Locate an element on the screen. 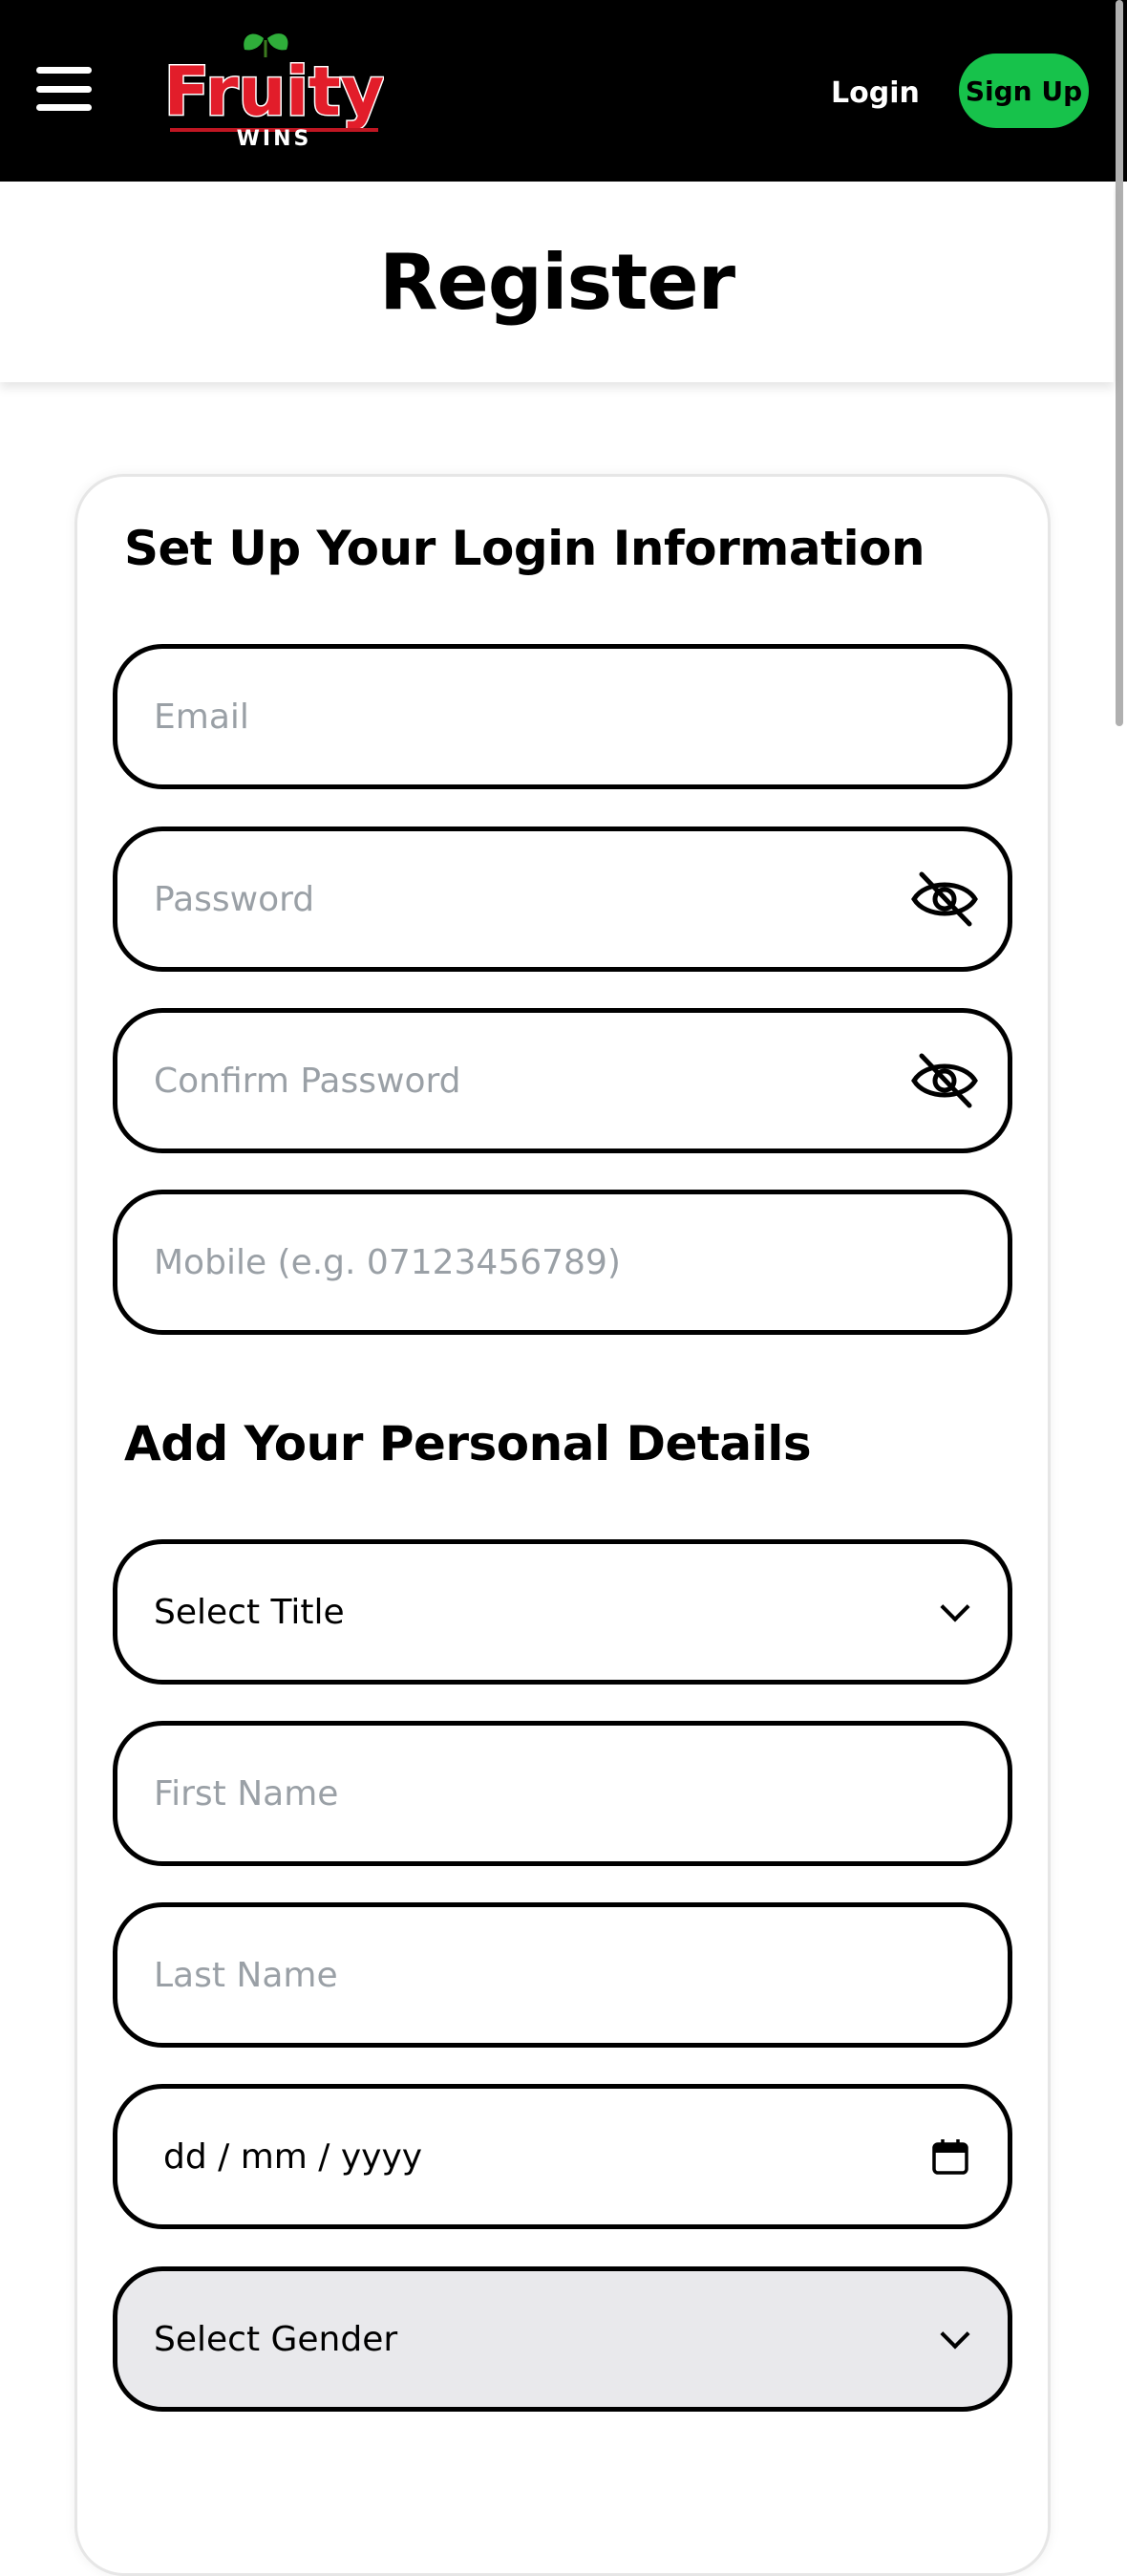 This screenshot has width=1127, height=2576. date-of-birth-field: dd / mm / yyyy is located at coordinates (562, 2156).